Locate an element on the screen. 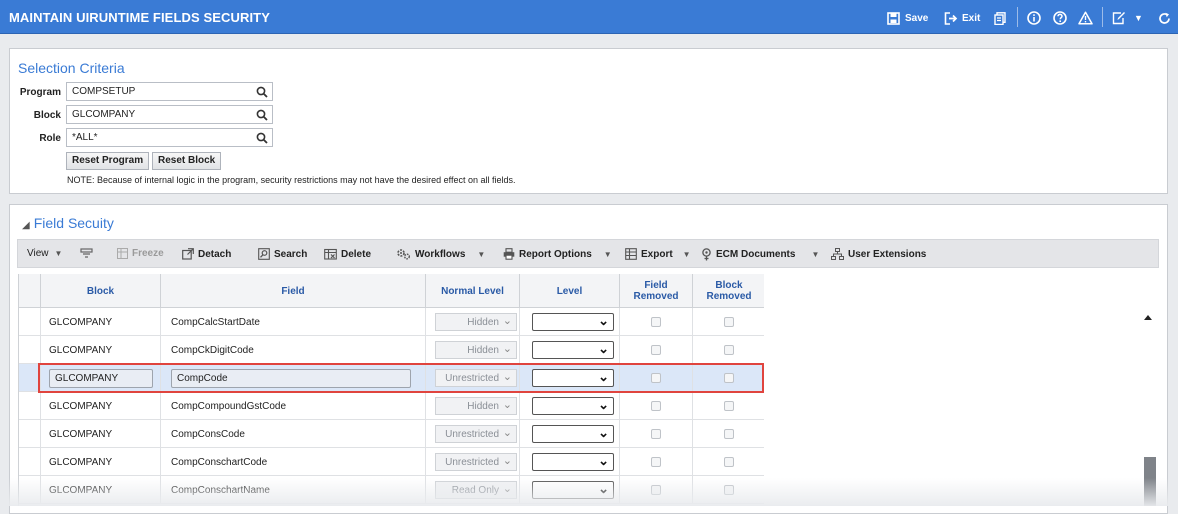 This screenshot has width=1178, height=514. ecm-icon is located at coordinates (706, 254).